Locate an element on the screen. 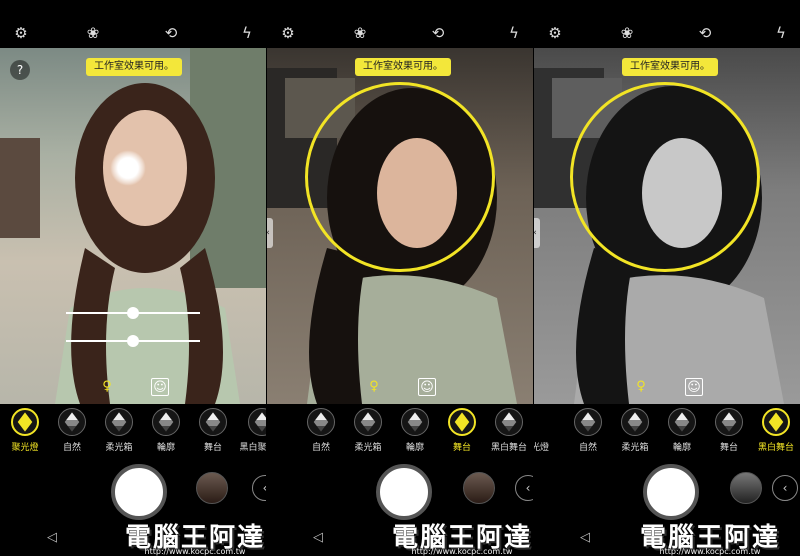  studio-modes: 光燈 自然 柔光箱 輪廓 舞台 黑白舞台 is located at coordinates (667, 429).